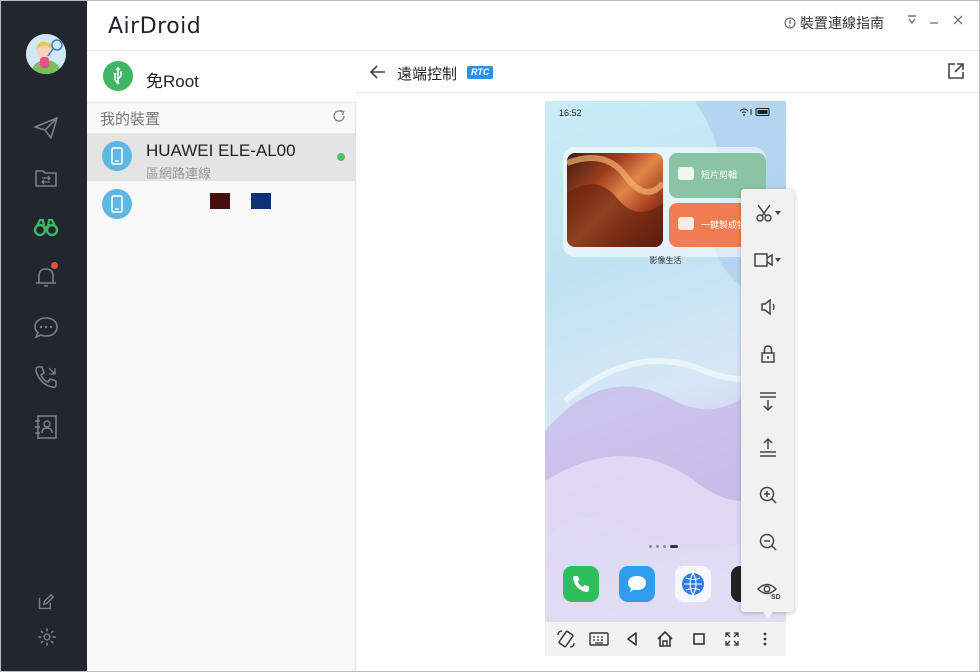 The width and height of the screenshot is (980, 672). I want to click on usb-icon, so click(118, 76).